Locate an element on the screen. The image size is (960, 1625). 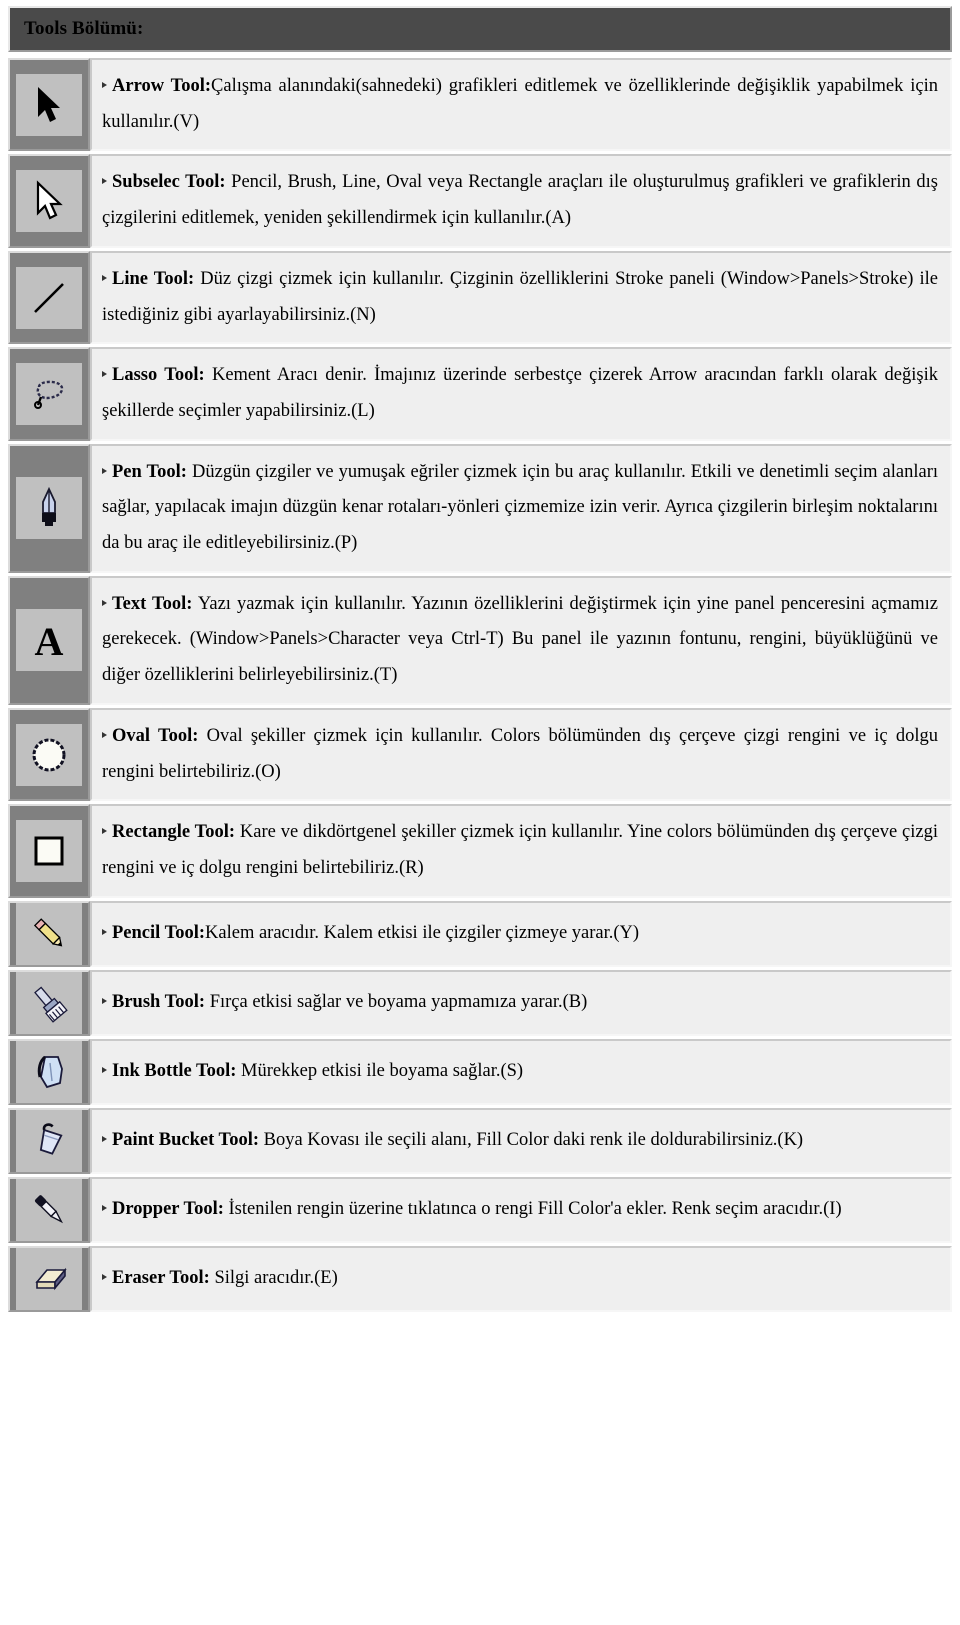
text-a-icon: A is located at coordinates (49, 640).